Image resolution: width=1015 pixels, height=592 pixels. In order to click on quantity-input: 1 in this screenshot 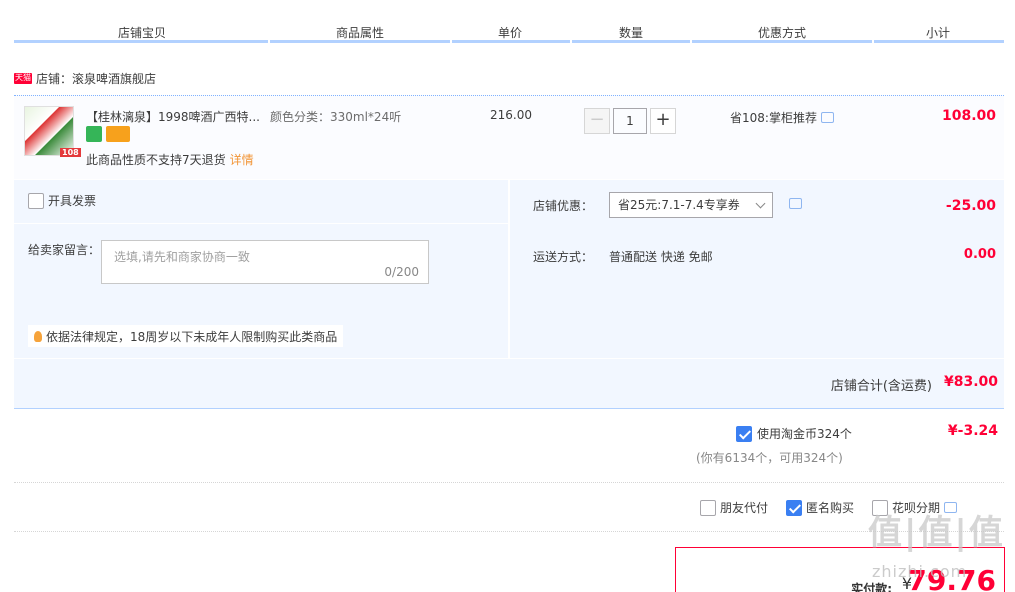, I will do `click(630, 121)`.